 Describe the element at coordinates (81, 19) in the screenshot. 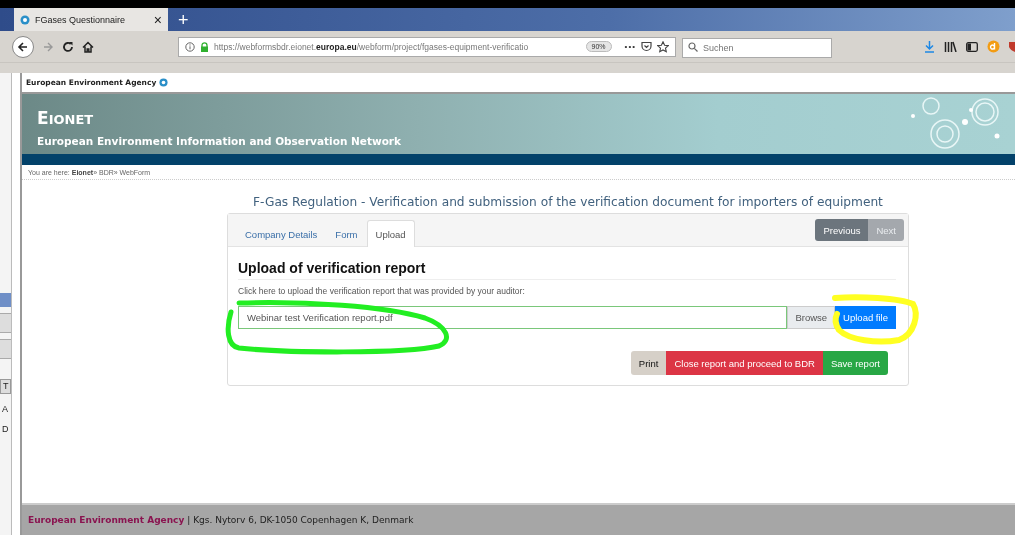

I see `tab-title: FGases Questionnaire` at that location.